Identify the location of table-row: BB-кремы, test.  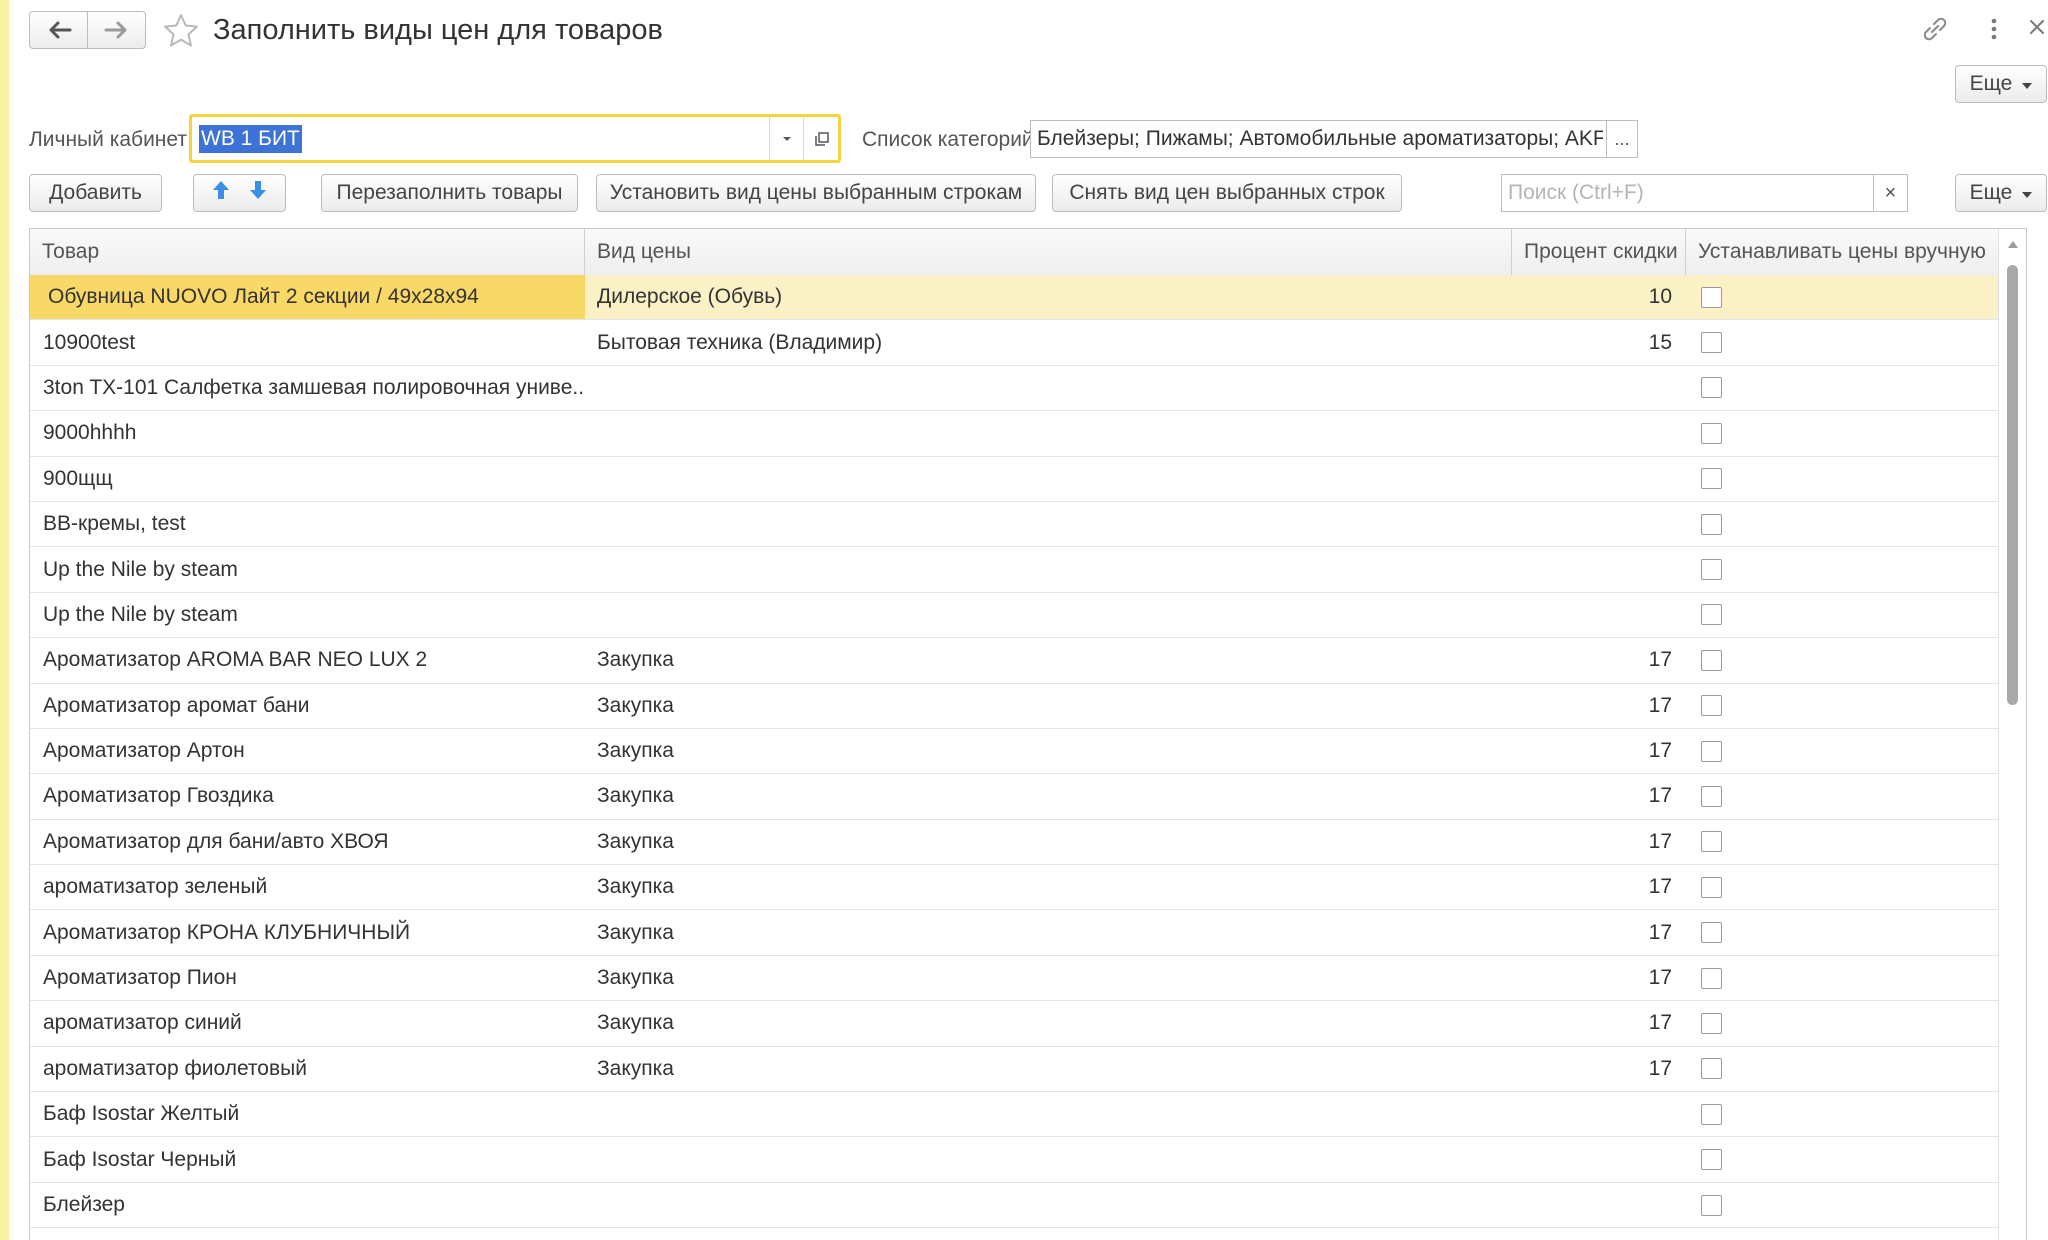
(1014, 525).